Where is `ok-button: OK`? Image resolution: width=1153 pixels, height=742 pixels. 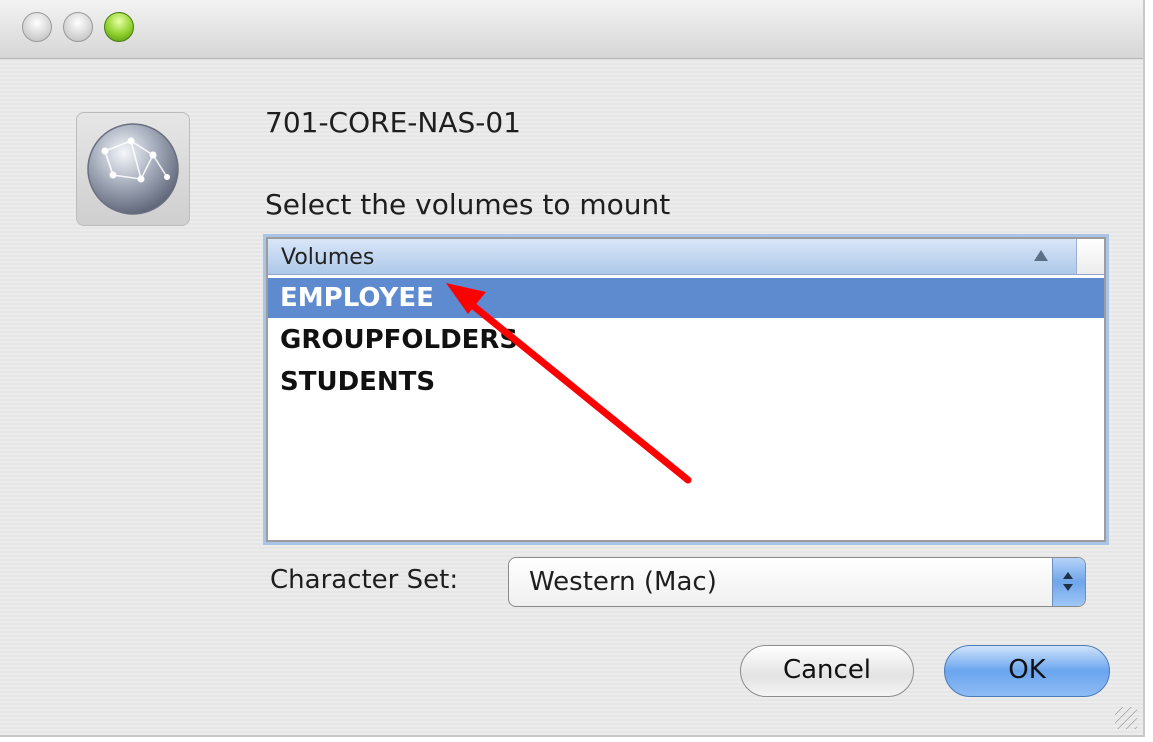
ok-button: OK is located at coordinates (1027, 671).